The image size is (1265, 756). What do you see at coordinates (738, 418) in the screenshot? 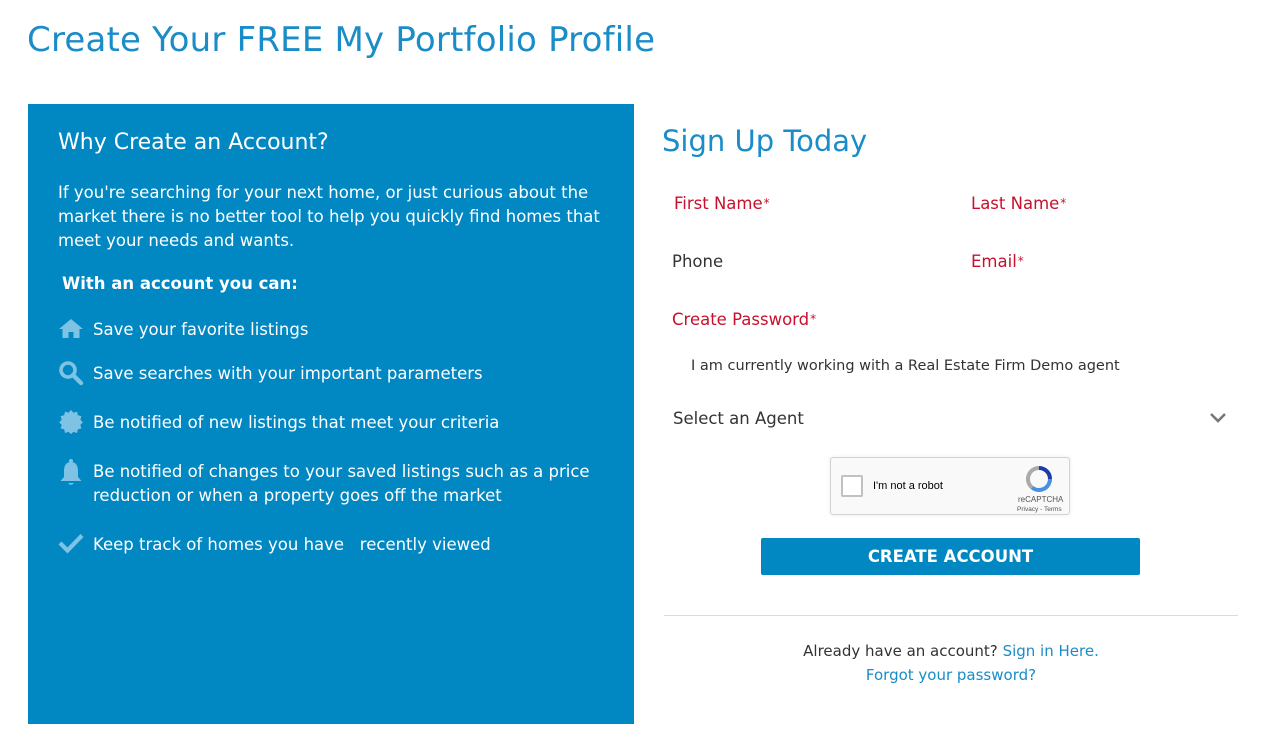
I see `agent-select-value: Select an Agent` at bounding box center [738, 418].